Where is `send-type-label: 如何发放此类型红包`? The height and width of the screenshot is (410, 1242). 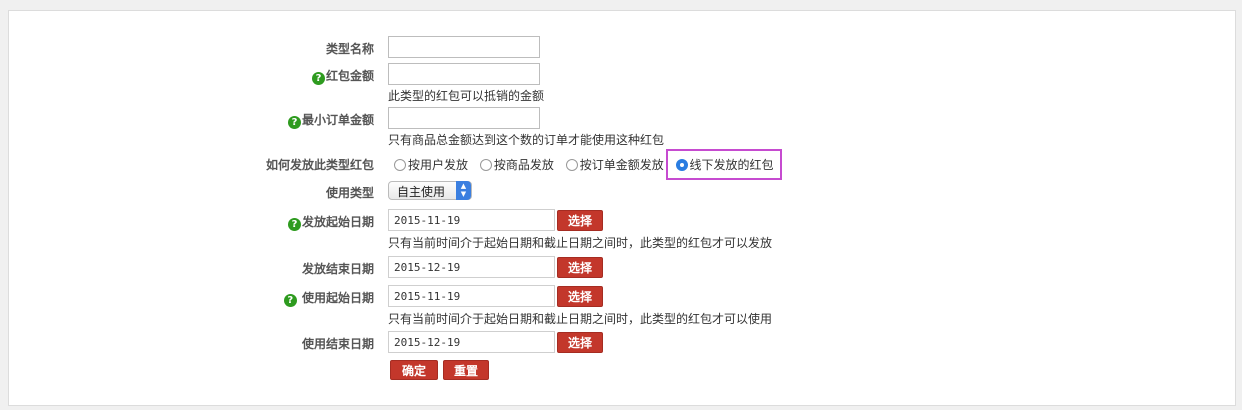
send-type-label: 如何发放此类型红包 is located at coordinates (319, 165).